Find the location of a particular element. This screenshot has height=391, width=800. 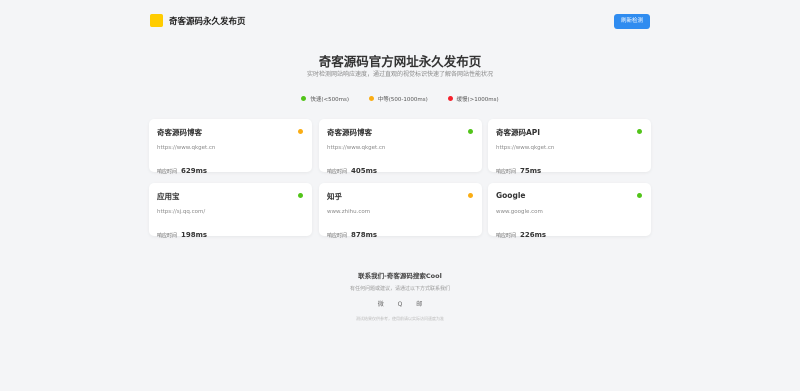

status-legend: 快速(<500ms) 中等(500-1000ms) 缓慢(>1000ms) is located at coordinates (400, 99).